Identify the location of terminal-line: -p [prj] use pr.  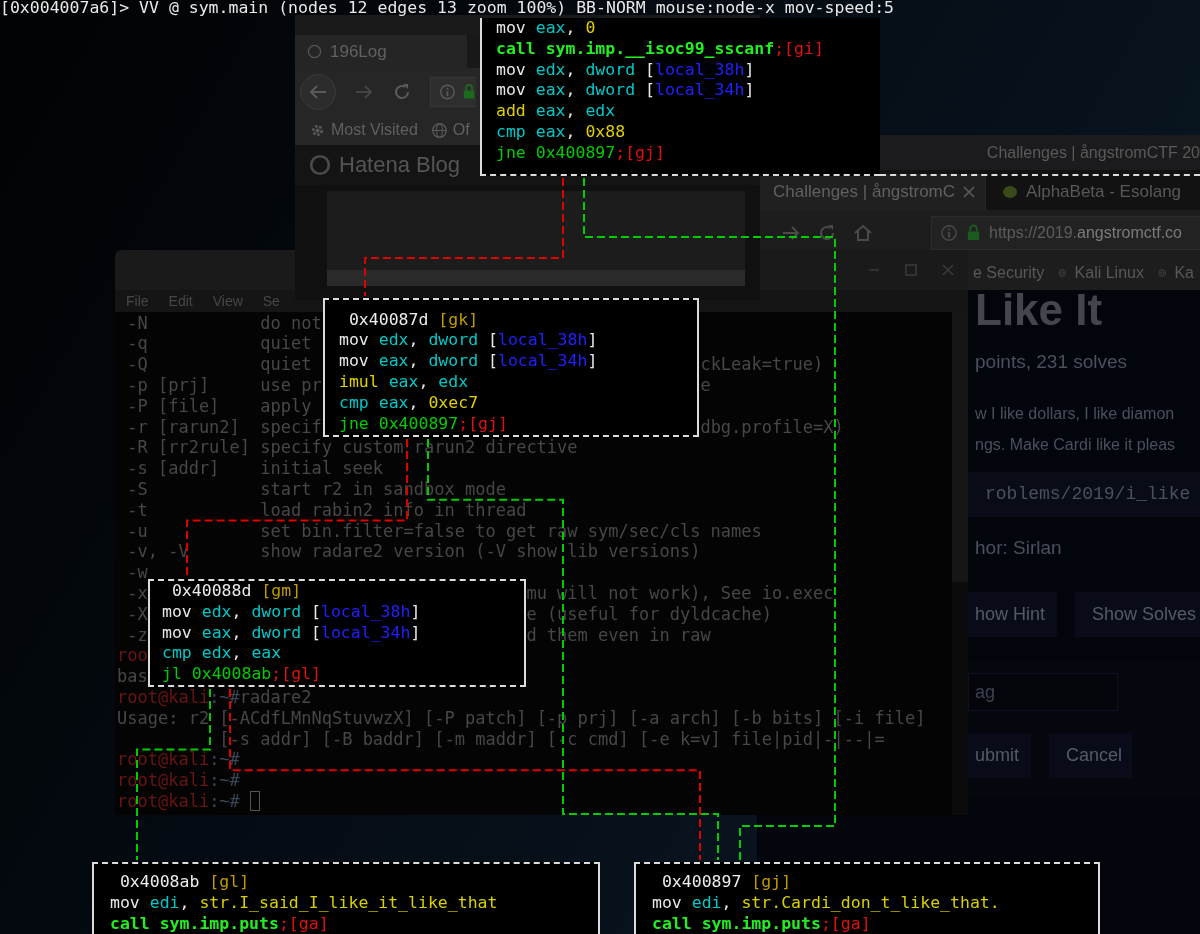
(224, 385).